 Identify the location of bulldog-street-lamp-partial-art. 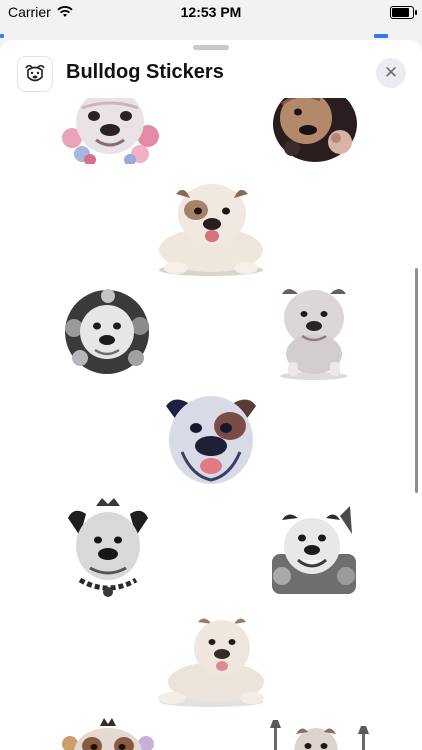
(319, 735).